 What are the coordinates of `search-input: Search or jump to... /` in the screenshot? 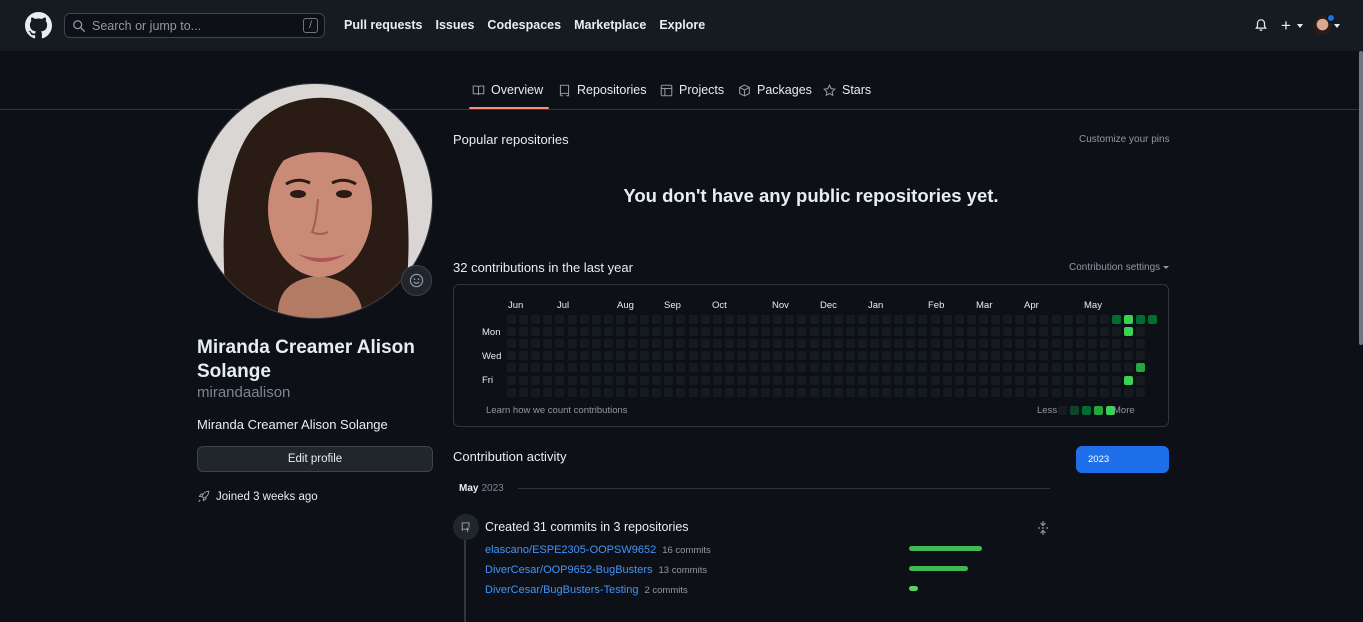 It's located at (194, 25).